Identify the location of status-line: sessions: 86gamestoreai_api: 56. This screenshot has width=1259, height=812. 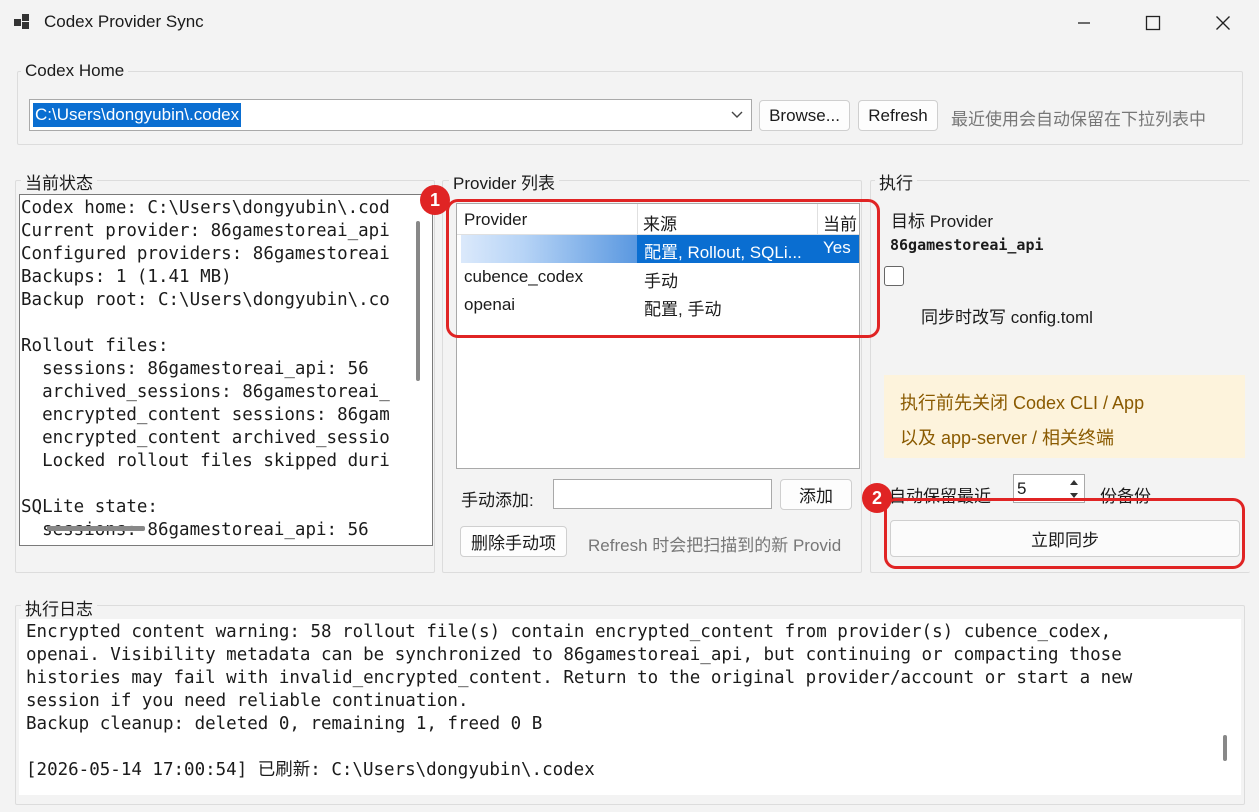
(195, 369).